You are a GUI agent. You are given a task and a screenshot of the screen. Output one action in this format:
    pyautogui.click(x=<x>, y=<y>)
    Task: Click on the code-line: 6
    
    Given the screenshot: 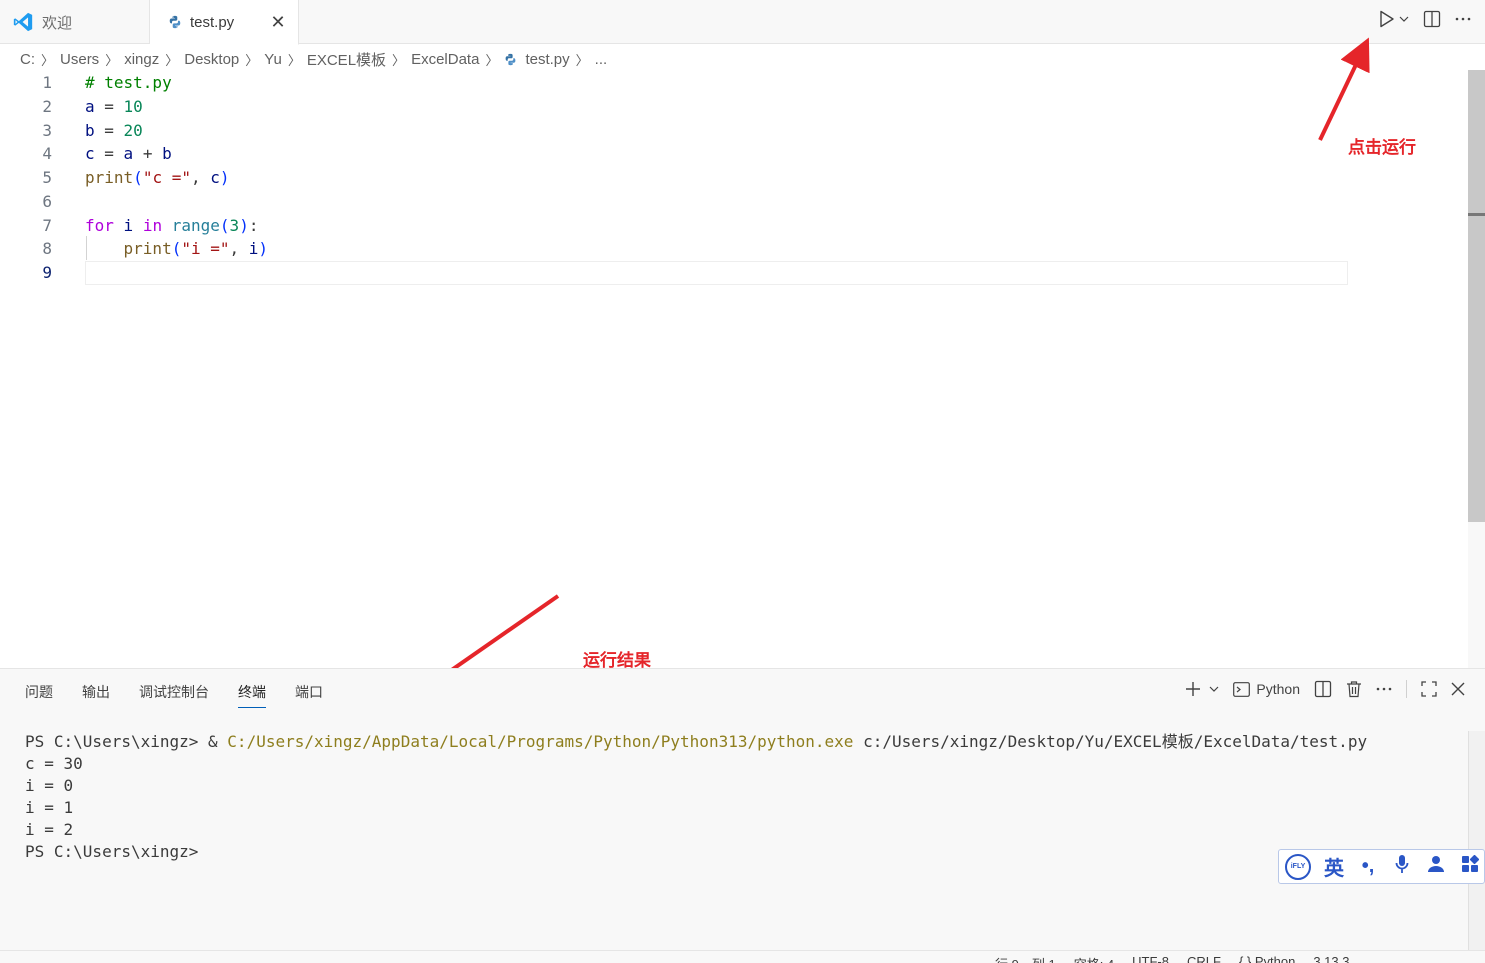 What is the action you would take?
    pyautogui.click(x=675, y=201)
    